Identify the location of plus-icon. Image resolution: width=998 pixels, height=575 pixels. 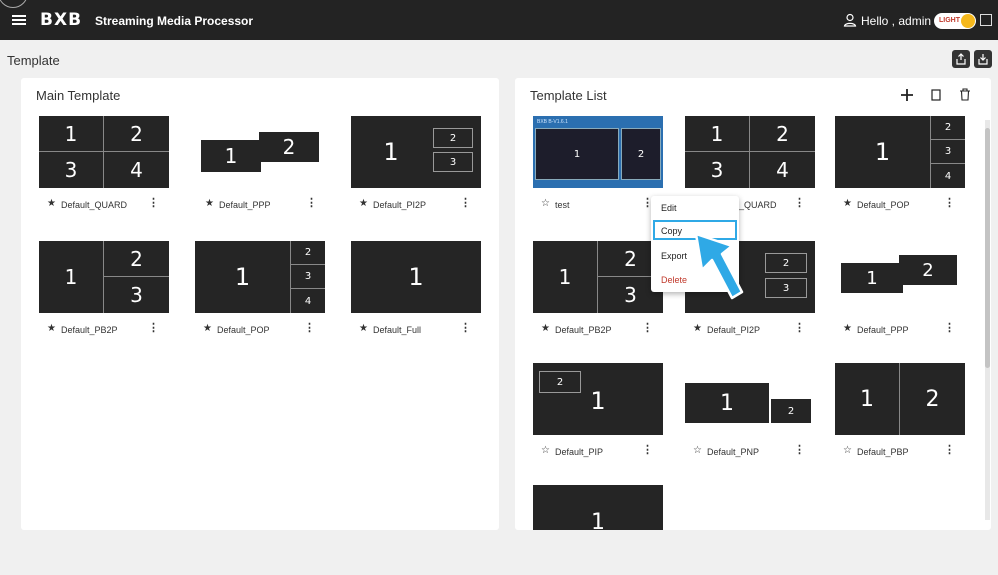
(907, 95).